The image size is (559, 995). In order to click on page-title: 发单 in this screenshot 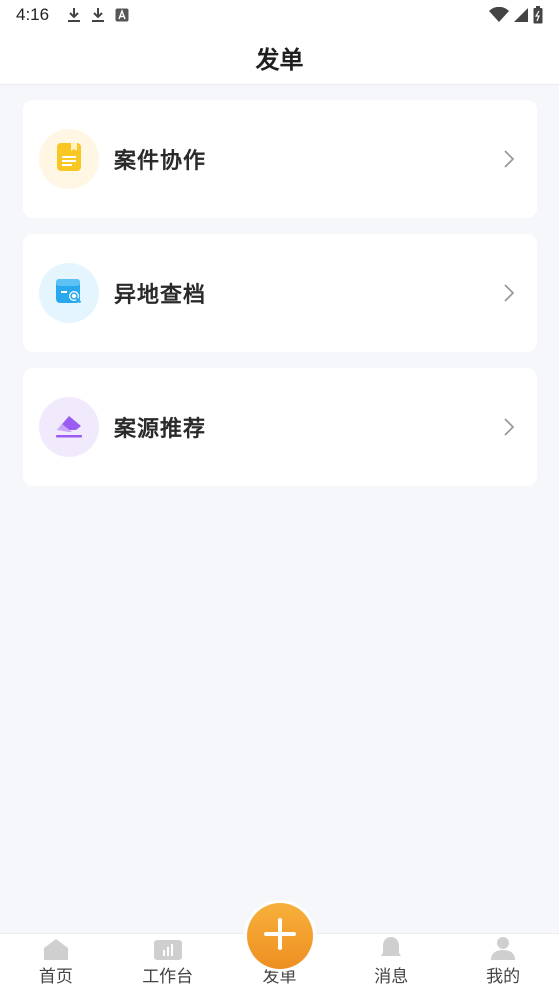, I will do `click(279, 59)`.